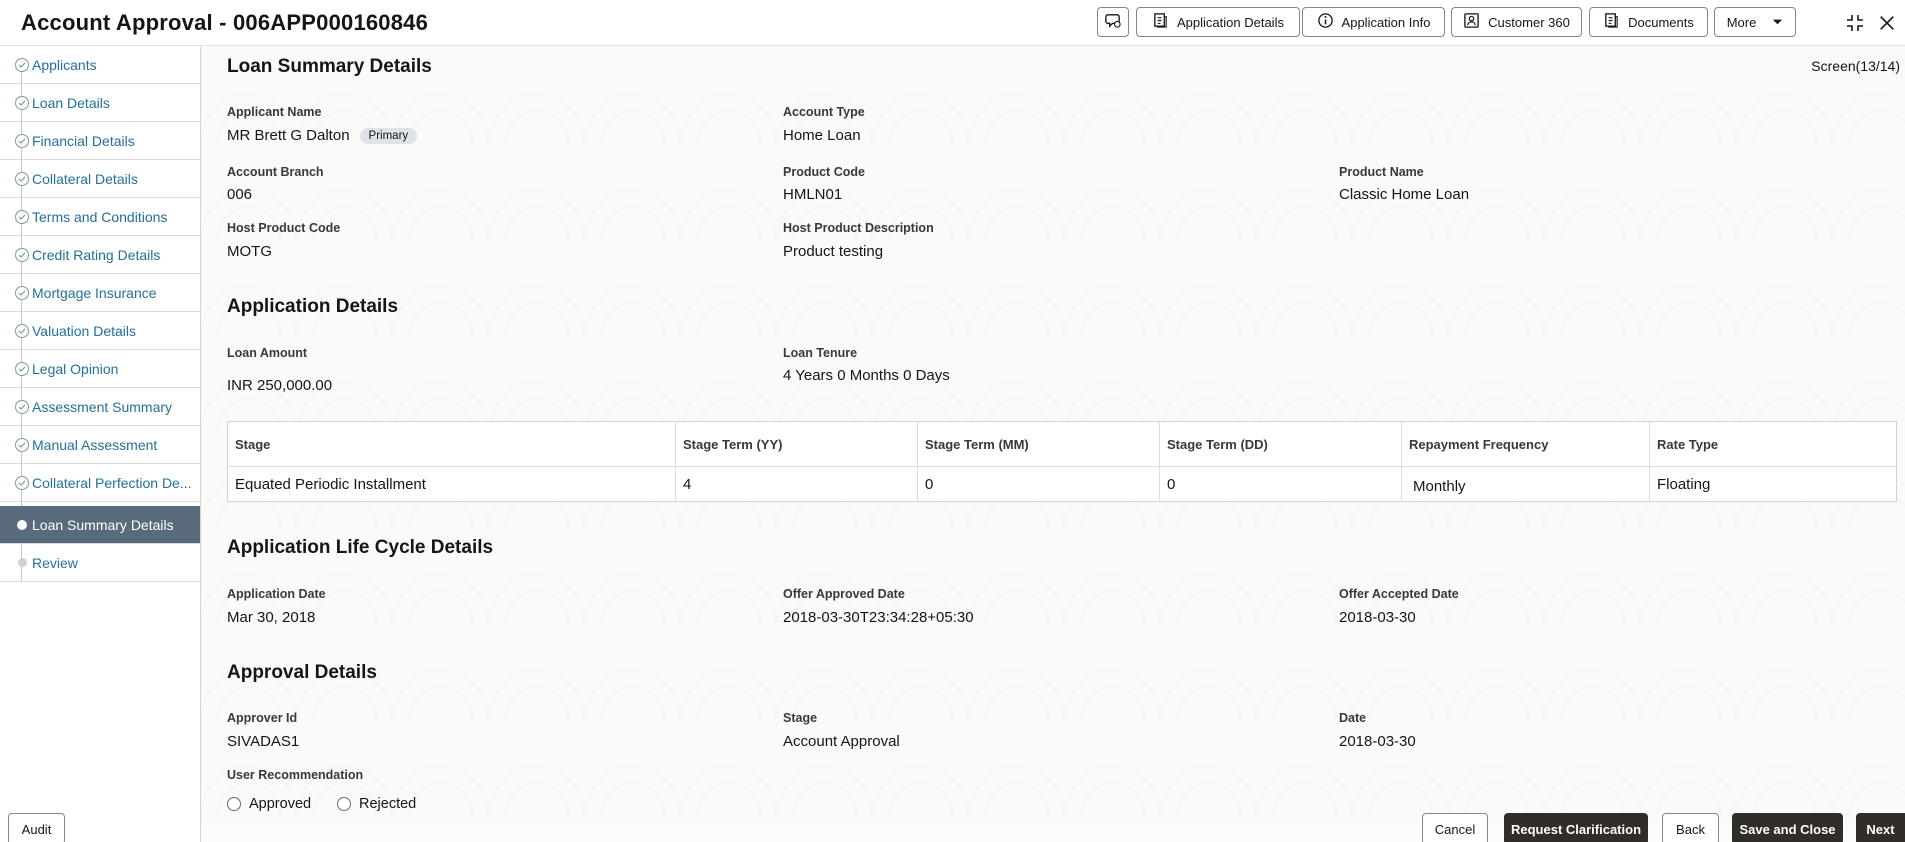 Image resolution: width=1905 pixels, height=842 pixels. I want to click on loan-amount-value: INR 250,000.00, so click(280, 385).